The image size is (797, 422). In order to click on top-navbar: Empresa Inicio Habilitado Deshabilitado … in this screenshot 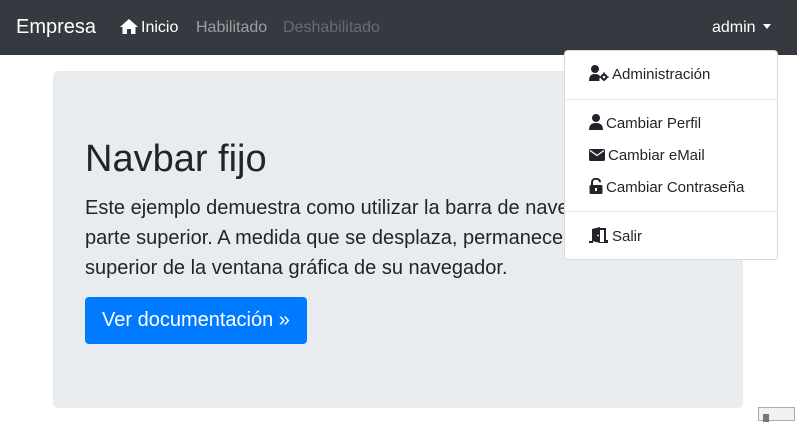, I will do `click(398, 27)`.